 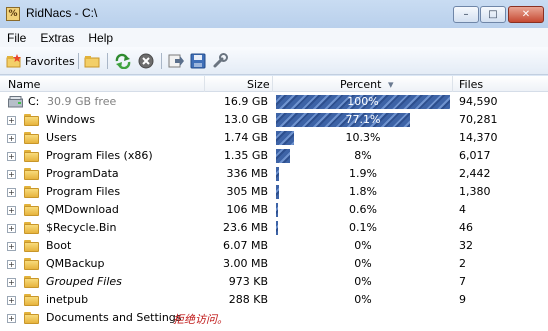 What do you see at coordinates (462, 209) in the screenshot?
I see `files-cell: 4` at bounding box center [462, 209].